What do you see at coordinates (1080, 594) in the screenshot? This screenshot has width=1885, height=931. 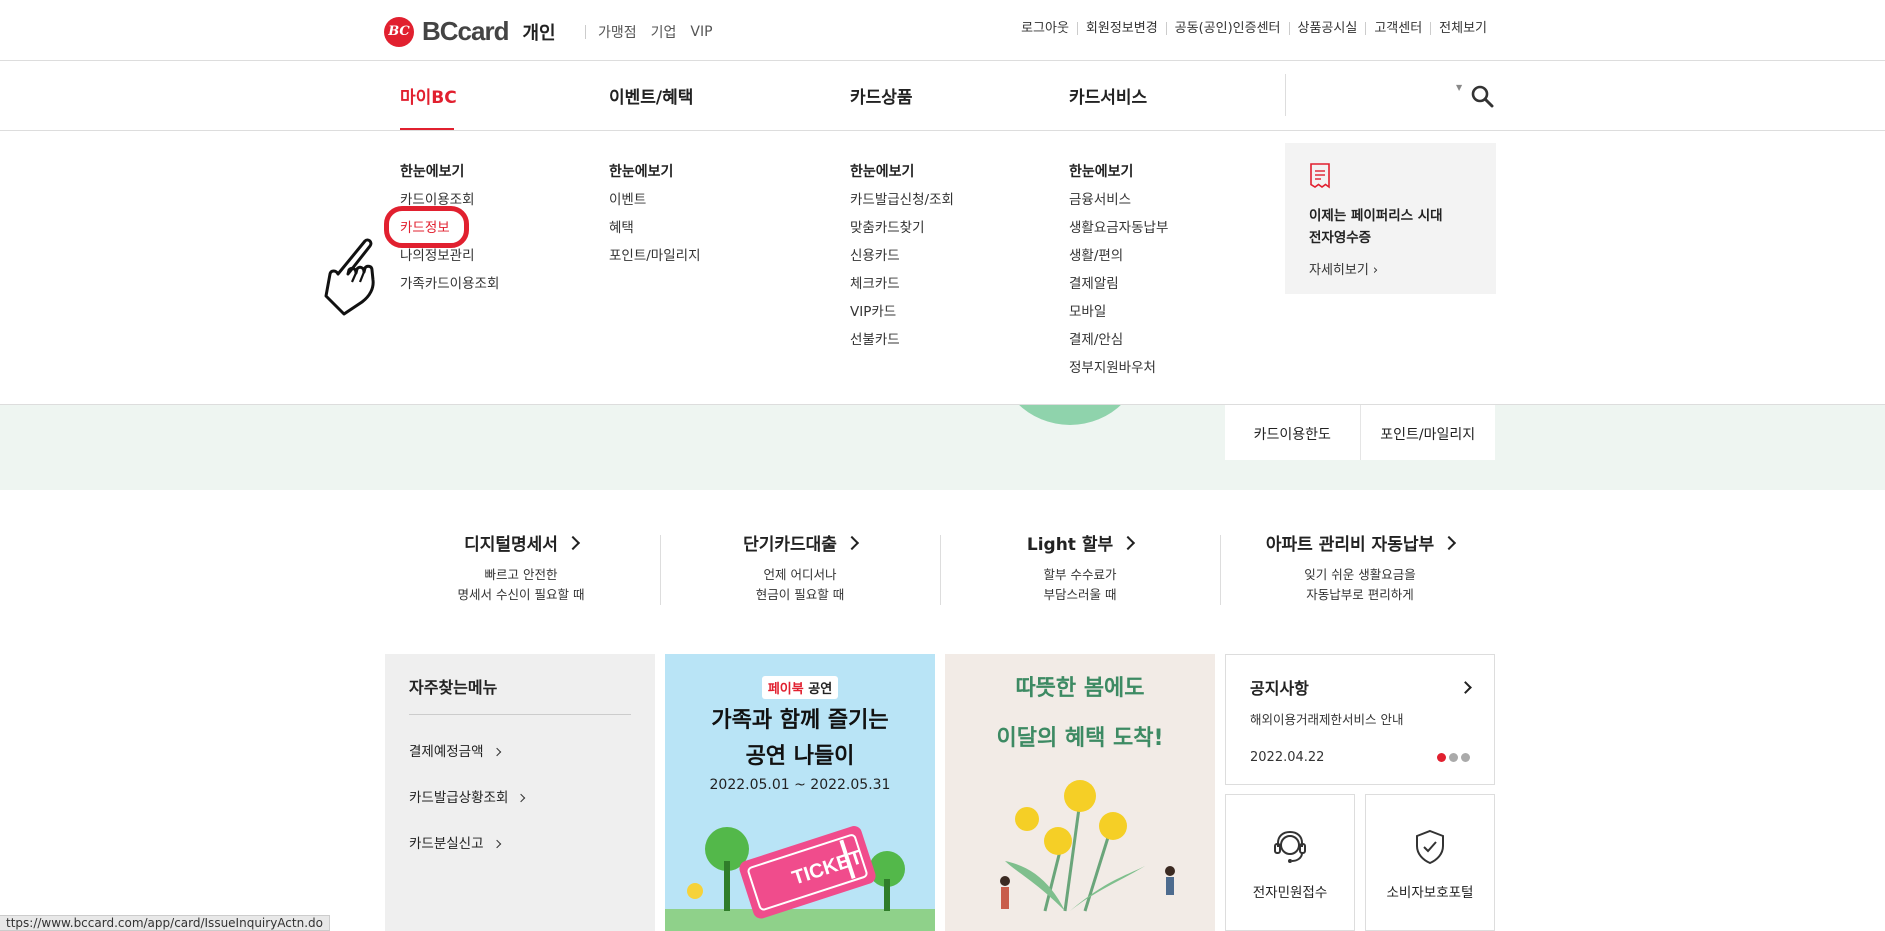 I see `quick-banner-desc: 부담스러울 때` at bounding box center [1080, 594].